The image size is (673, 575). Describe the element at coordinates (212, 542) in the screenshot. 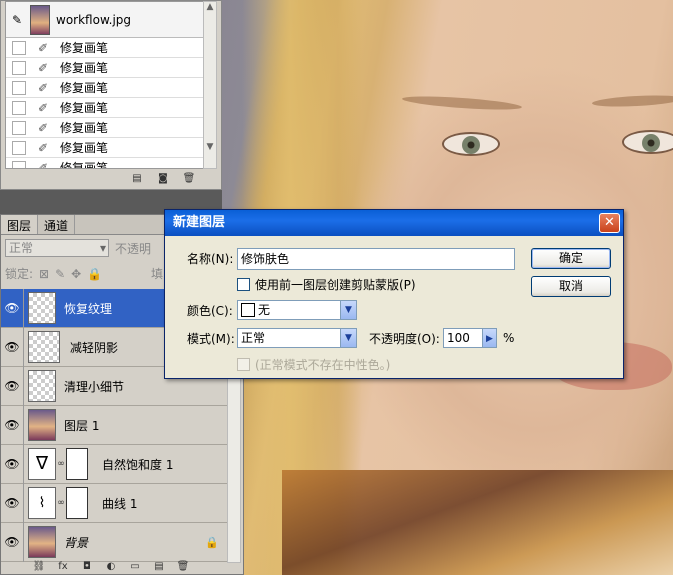

I see `lock-icon: 🔒` at that location.